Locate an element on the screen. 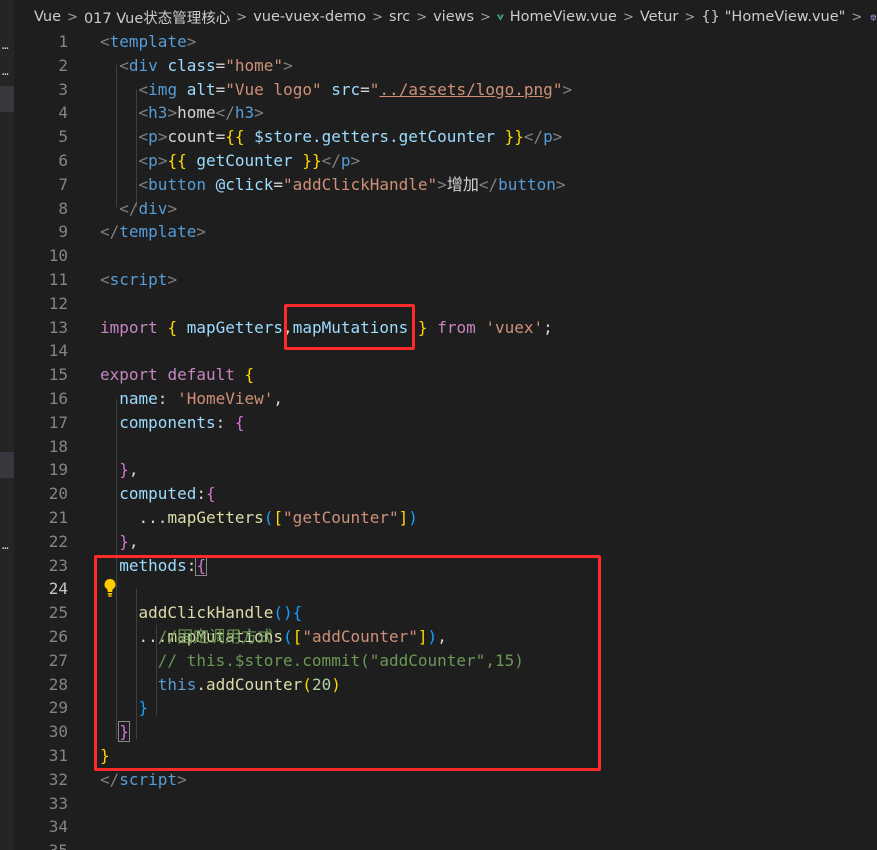 Image resolution: width=877 pixels, height=850 pixels. code-link: ../assets/logo.png is located at coordinates (465, 89).